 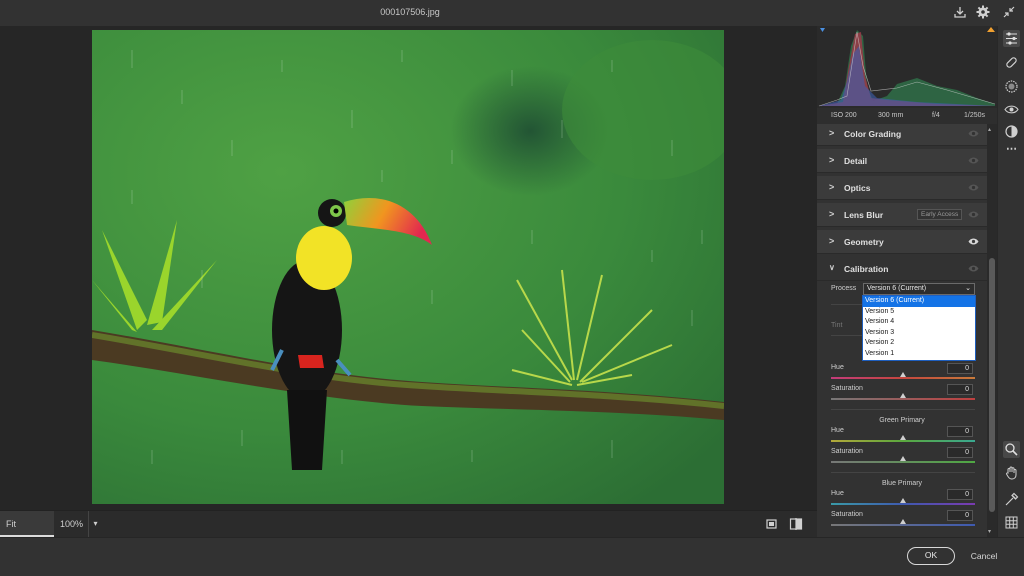 What do you see at coordinates (1011, 499) in the screenshot?
I see `color-sampler-icon` at bounding box center [1011, 499].